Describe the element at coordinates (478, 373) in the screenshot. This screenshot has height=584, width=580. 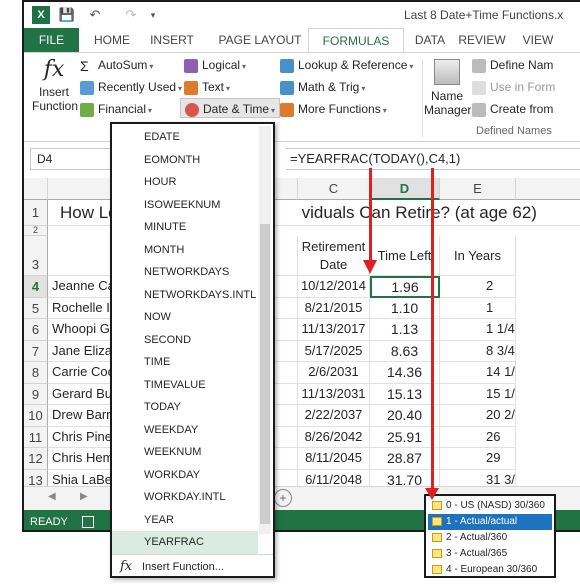
I see `in-years-cell: 14 1/4` at that location.